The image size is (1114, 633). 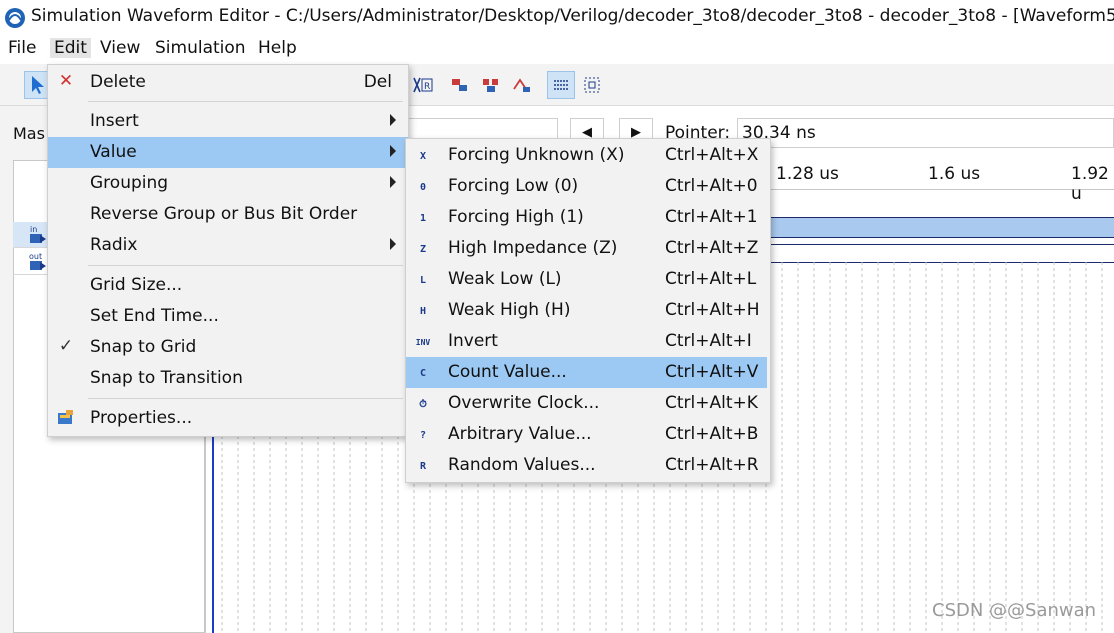 What do you see at coordinates (954, 174) in the screenshot?
I see `time-tick-label: 1.6 us` at bounding box center [954, 174].